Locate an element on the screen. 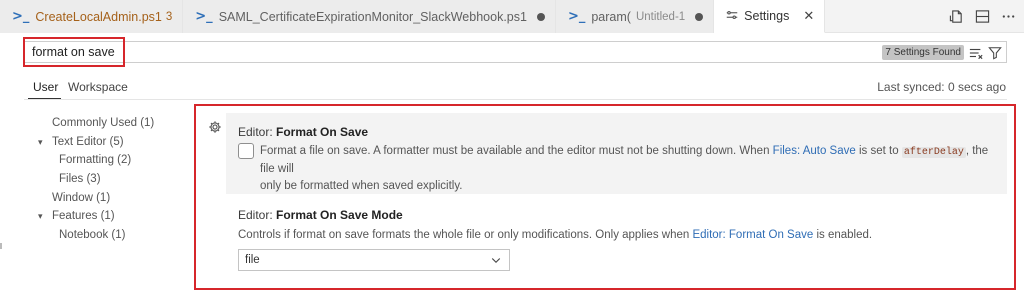 The image size is (1024, 295). close-icon: ✕ is located at coordinates (808, 16).